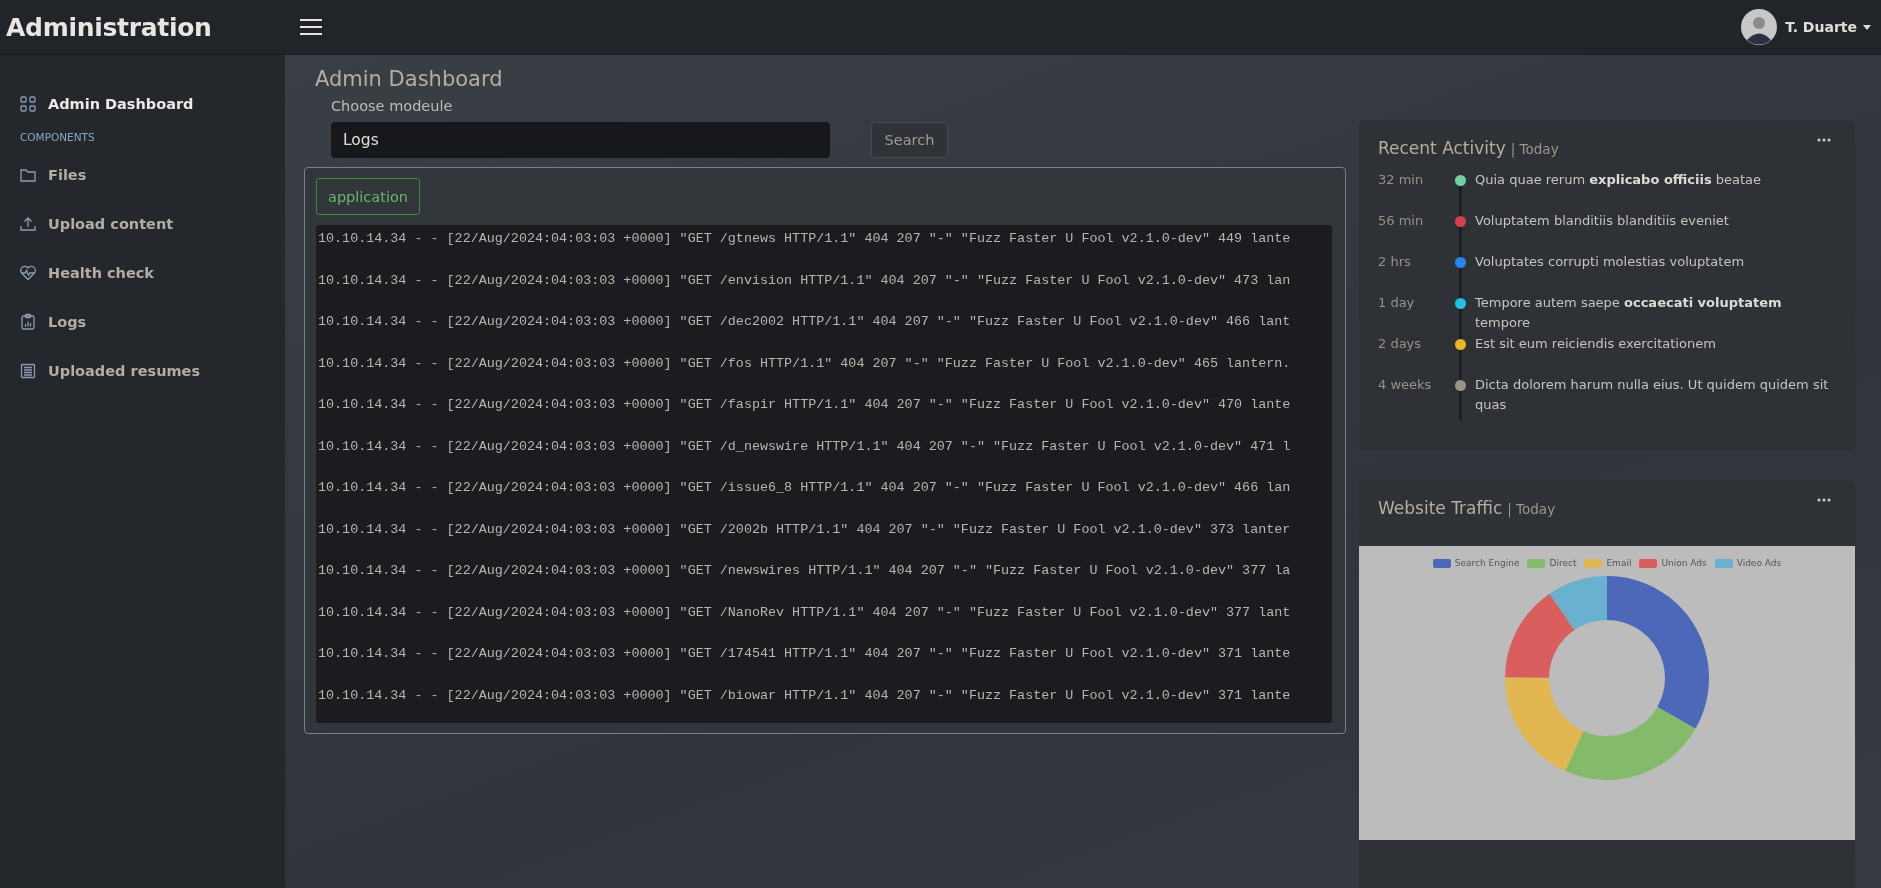  I want to click on legend-label: Direct, so click(1563, 563).